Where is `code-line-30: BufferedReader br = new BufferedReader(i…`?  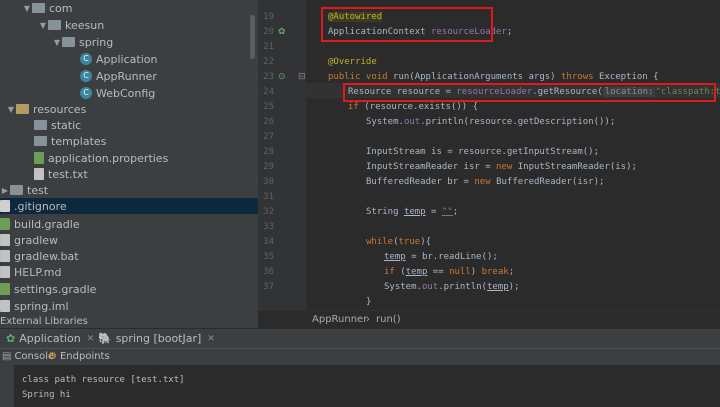 code-line-30: BufferedReader br = new BufferedReader(i… is located at coordinates (485, 182).